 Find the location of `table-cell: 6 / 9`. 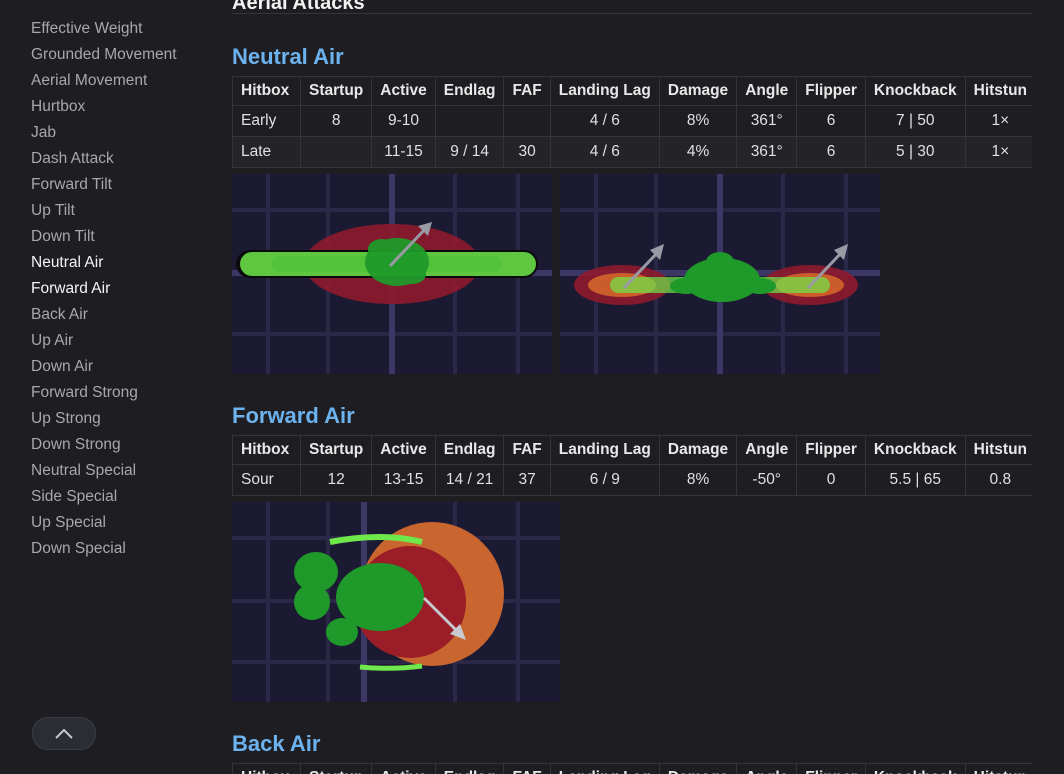

table-cell: 6 / 9 is located at coordinates (604, 480).